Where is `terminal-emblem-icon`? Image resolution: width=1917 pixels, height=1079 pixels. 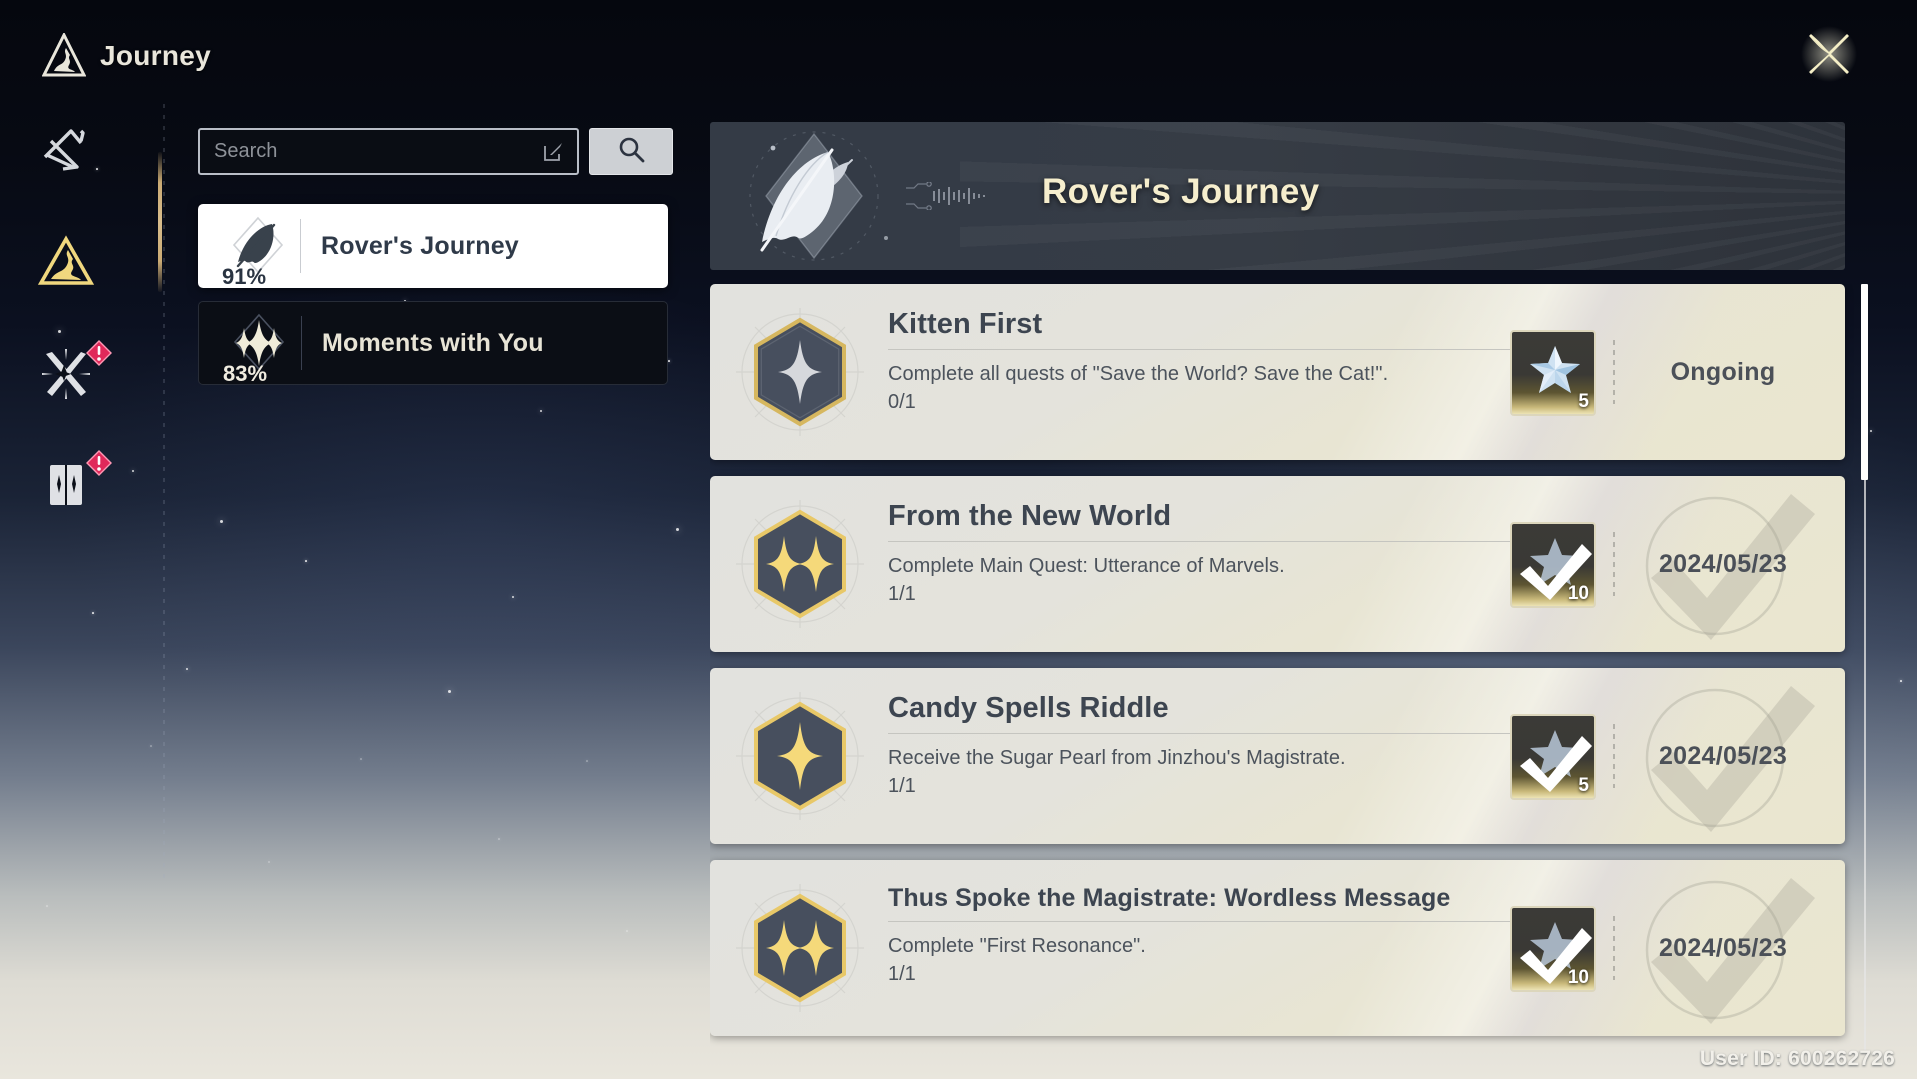 terminal-emblem-icon is located at coordinates (66, 152).